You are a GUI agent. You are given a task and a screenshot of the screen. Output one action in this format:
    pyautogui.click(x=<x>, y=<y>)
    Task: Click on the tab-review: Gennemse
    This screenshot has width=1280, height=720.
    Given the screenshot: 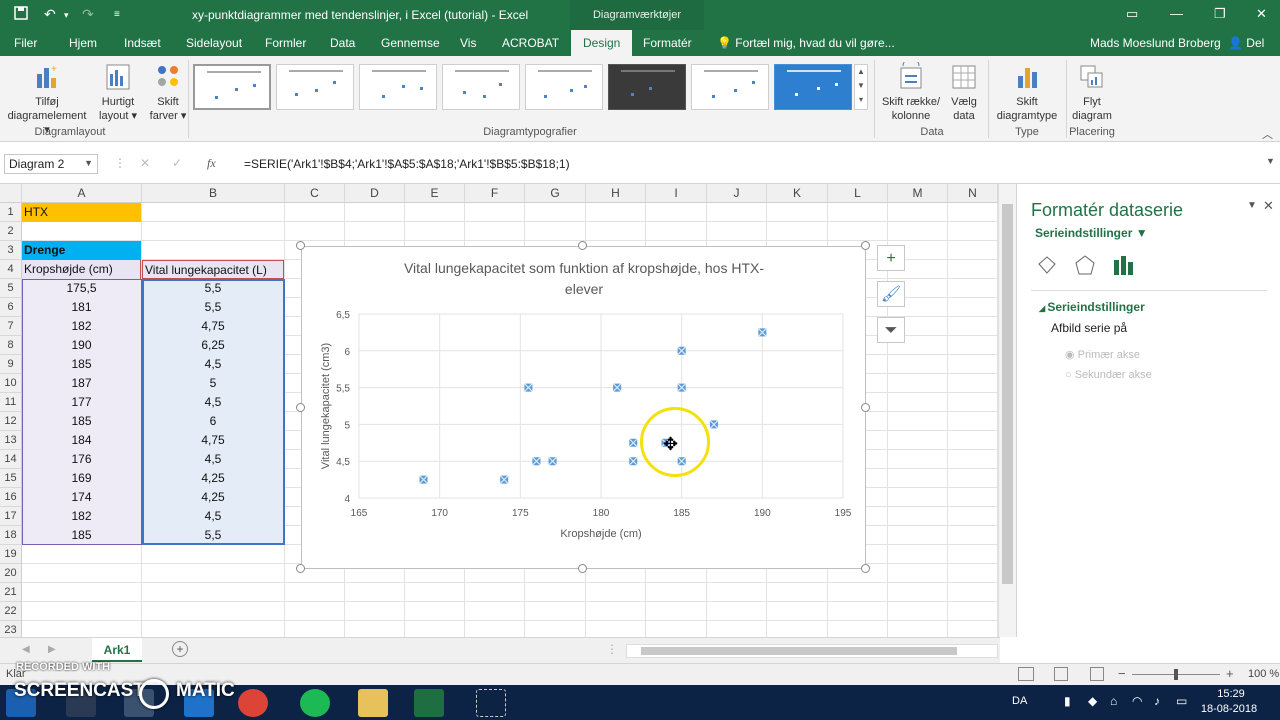 What is the action you would take?
    pyautogui.click(x=410, y=43)
    